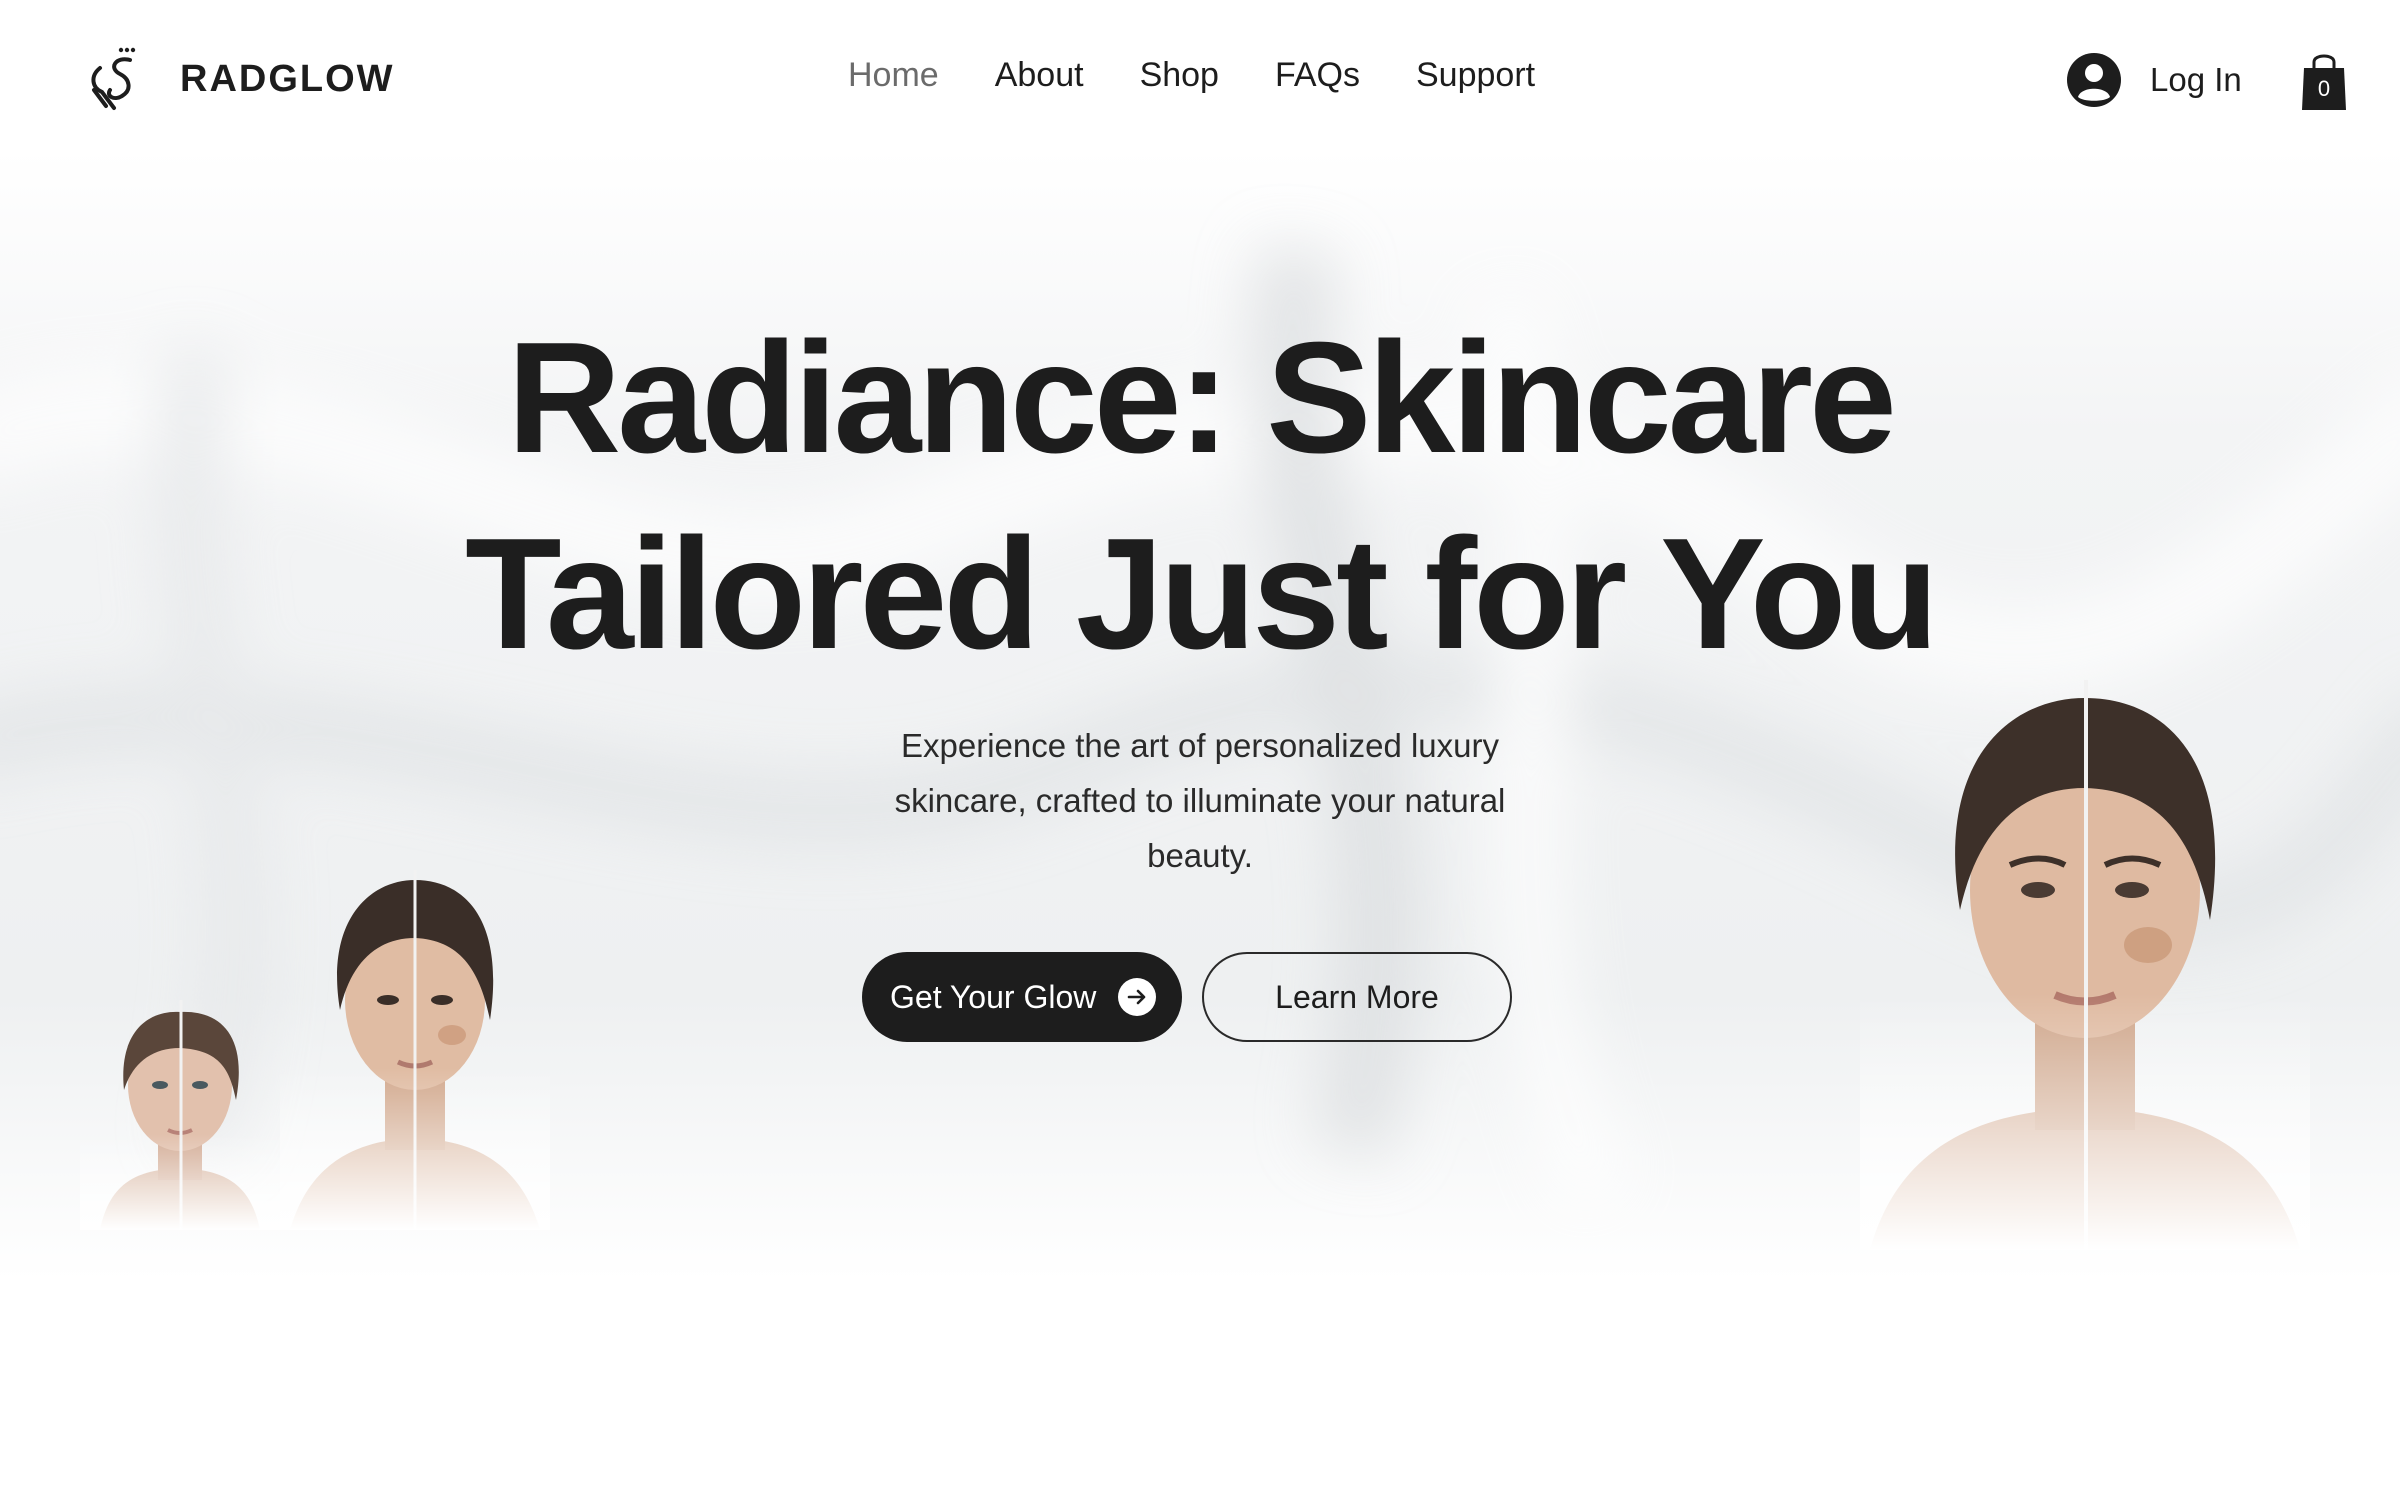 The image size is (2400, 1496). Describe the element at coordinates (113, 78) in the screenshot. I see `radglow-monogram-icon` at that location.